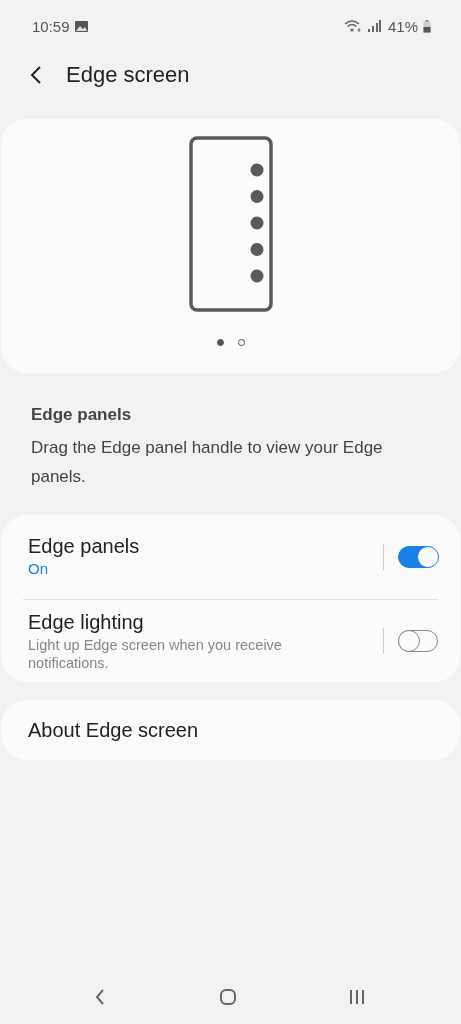 The image size is (461, 1024). What do you see at coordinates (38, 569) in the screenshot?
I see `setting-status: On` at bounding box center [38, 569].